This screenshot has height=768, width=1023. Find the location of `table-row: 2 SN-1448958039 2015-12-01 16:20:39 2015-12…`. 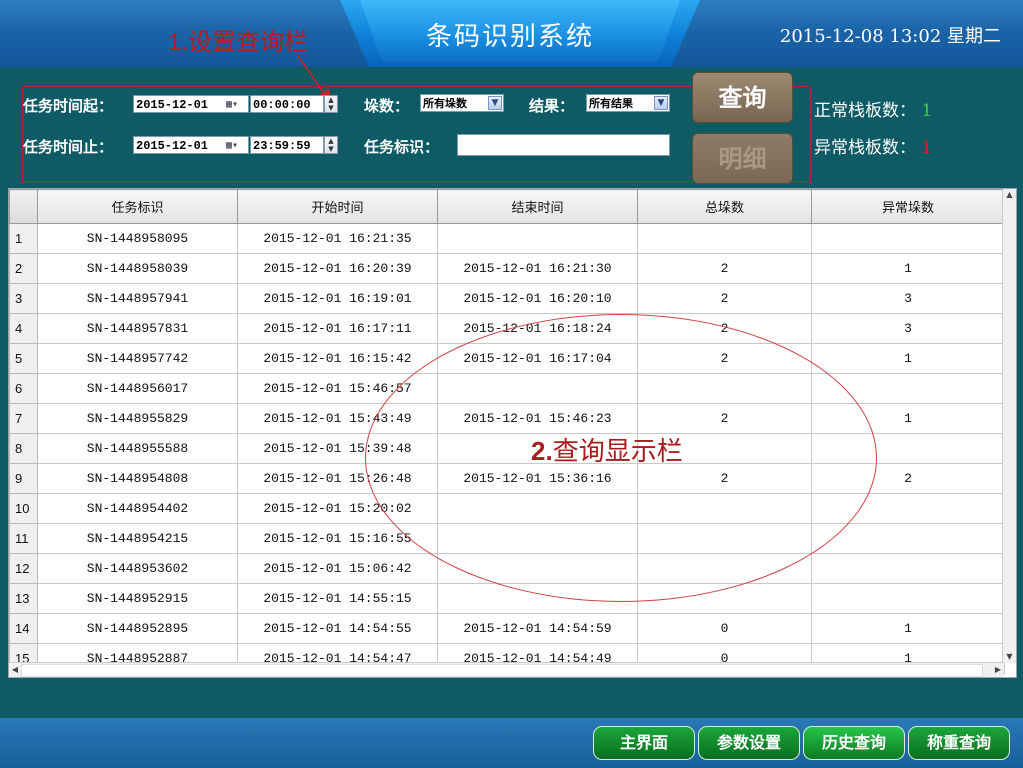

table-row: 2 SN-1448958039 2015-12-01 16:20:39 2015-12… is located at coordinates (507, 268).